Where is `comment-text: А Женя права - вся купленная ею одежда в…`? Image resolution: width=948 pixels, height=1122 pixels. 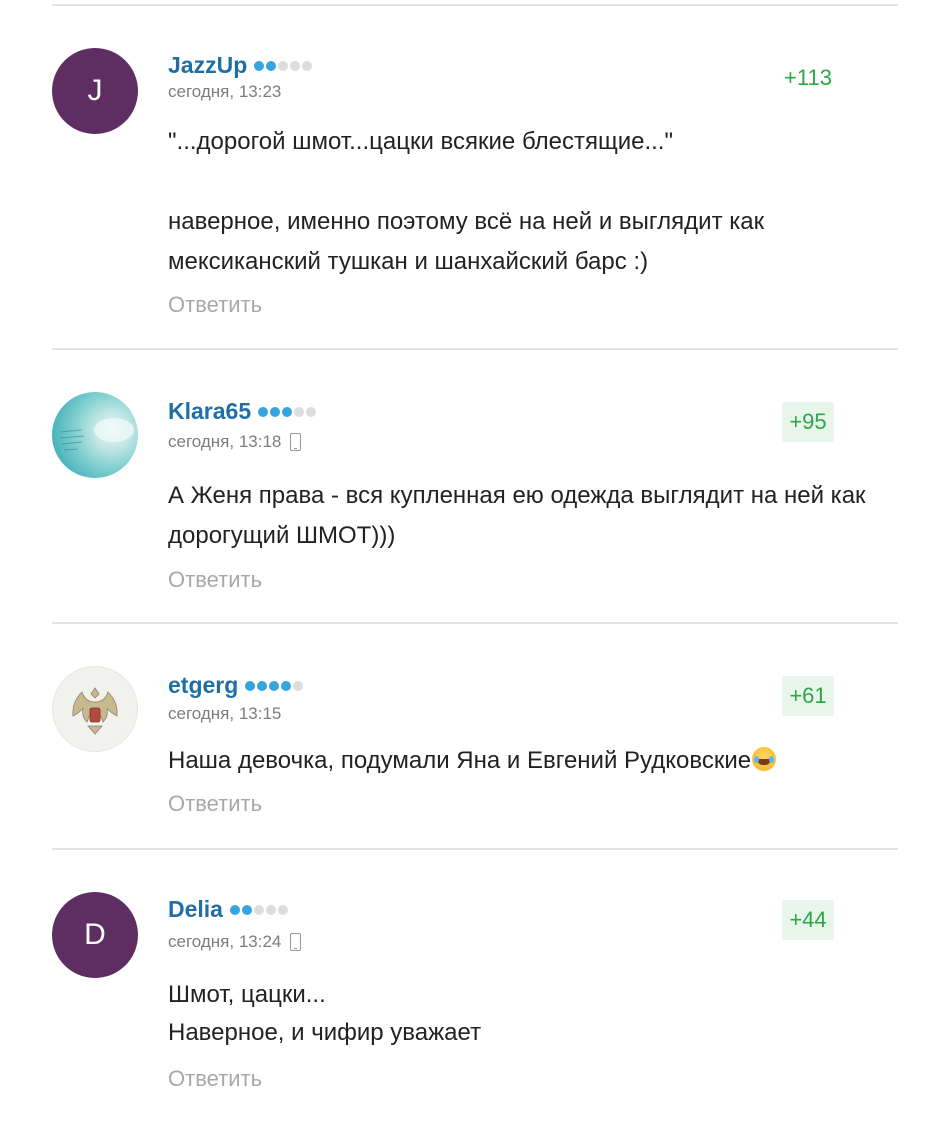
comment-text: А Женя права - вся купленная ею одежда в… is located at coordinates (518, 516).